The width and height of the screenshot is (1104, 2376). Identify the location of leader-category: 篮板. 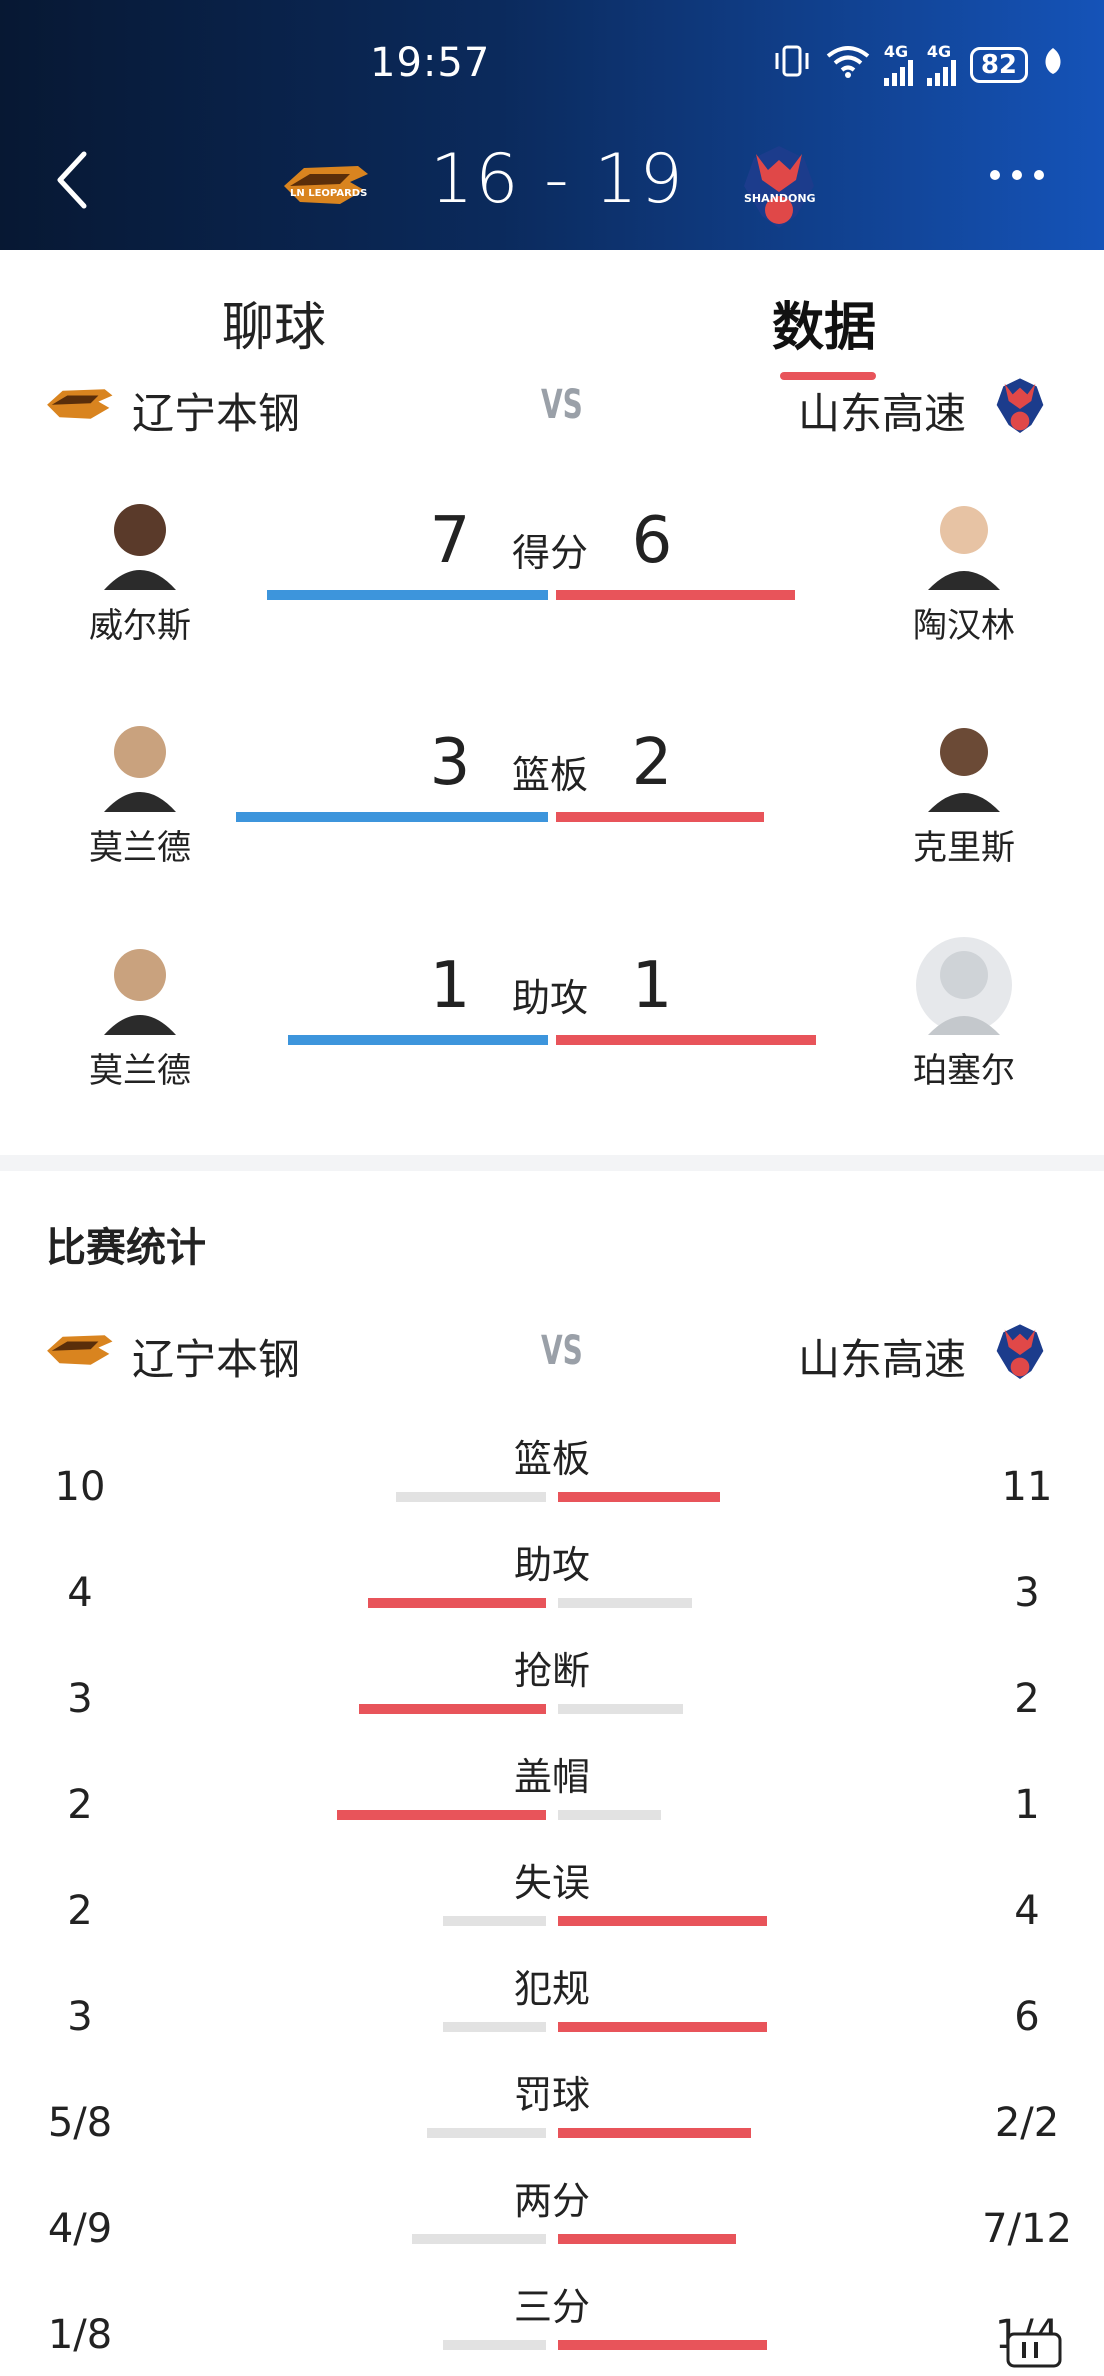
(549, 775).